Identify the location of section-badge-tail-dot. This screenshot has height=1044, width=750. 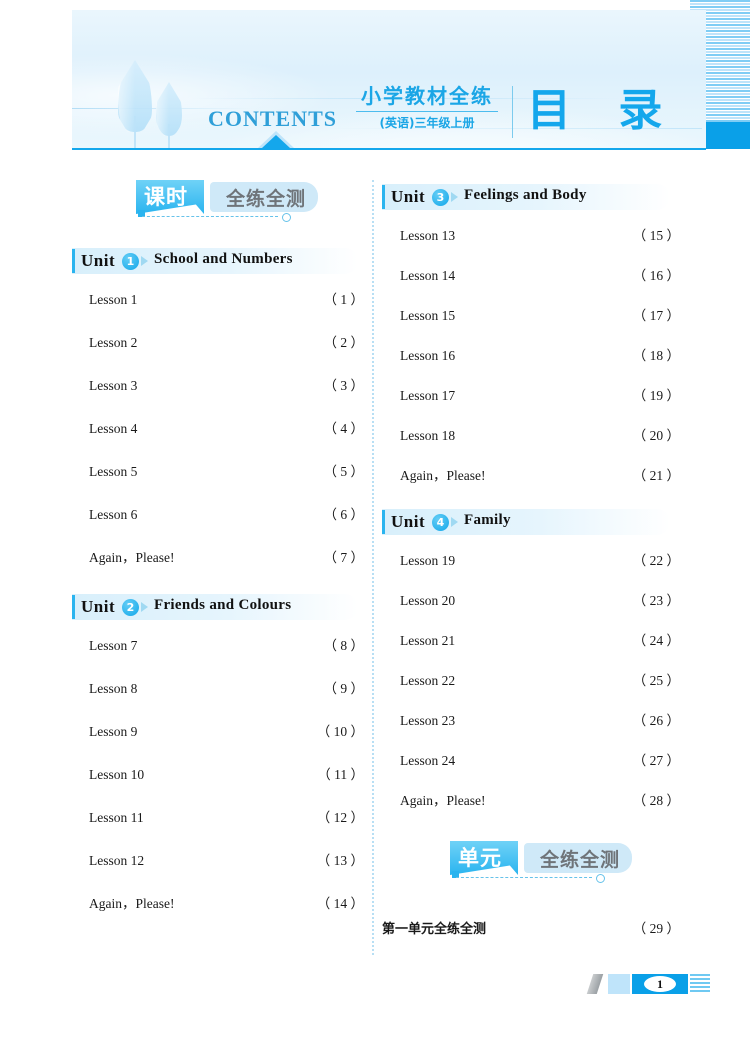
(286, 217).